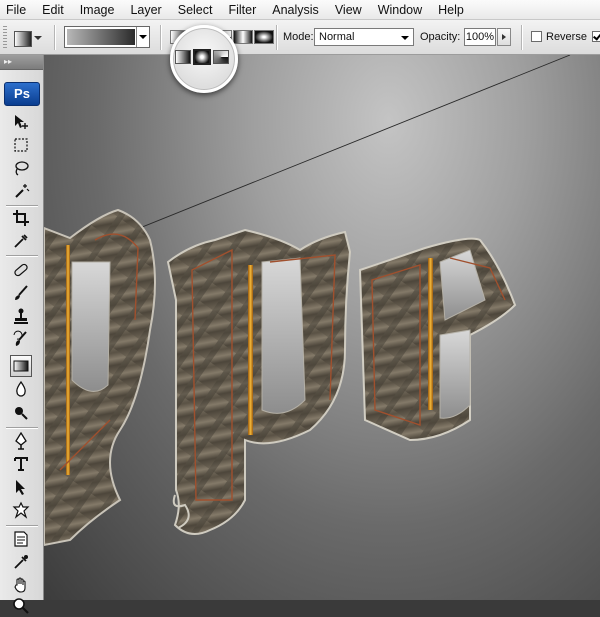  I want to click on toolbox-header, so click(21, 62).